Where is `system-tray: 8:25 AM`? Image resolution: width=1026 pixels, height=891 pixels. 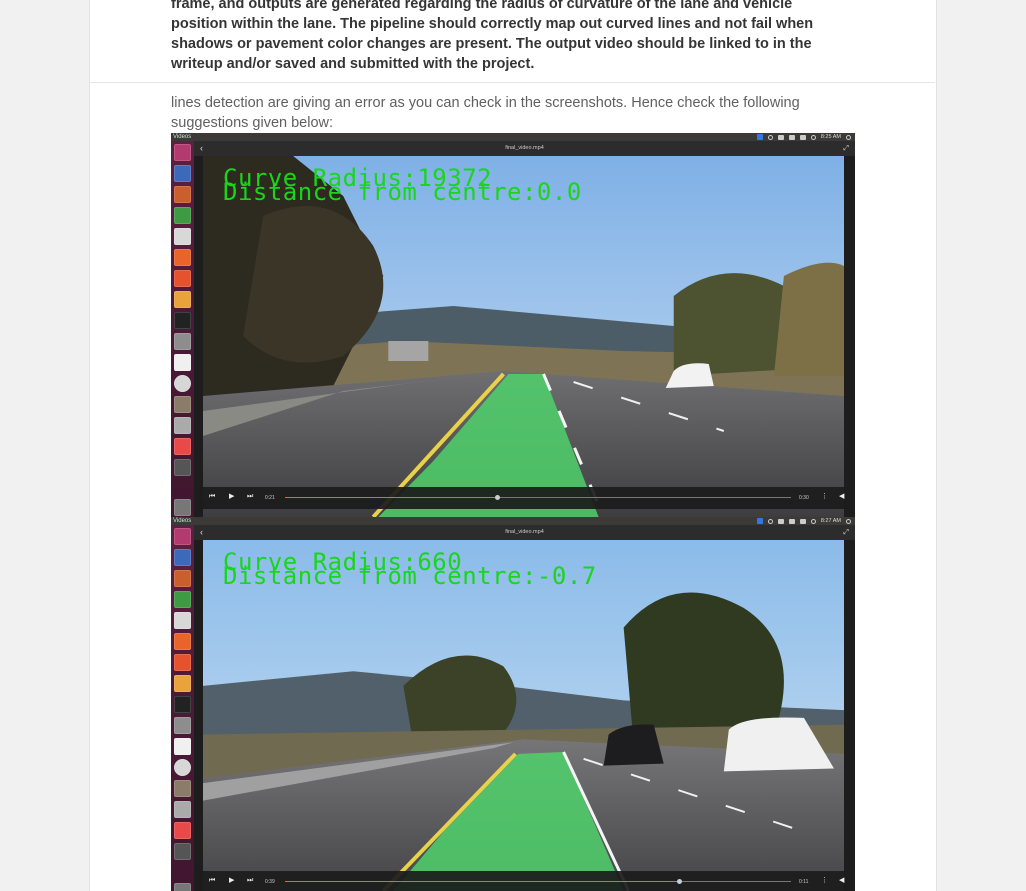 system-tray: 8:25 AM is located at coordinates (803, 137).